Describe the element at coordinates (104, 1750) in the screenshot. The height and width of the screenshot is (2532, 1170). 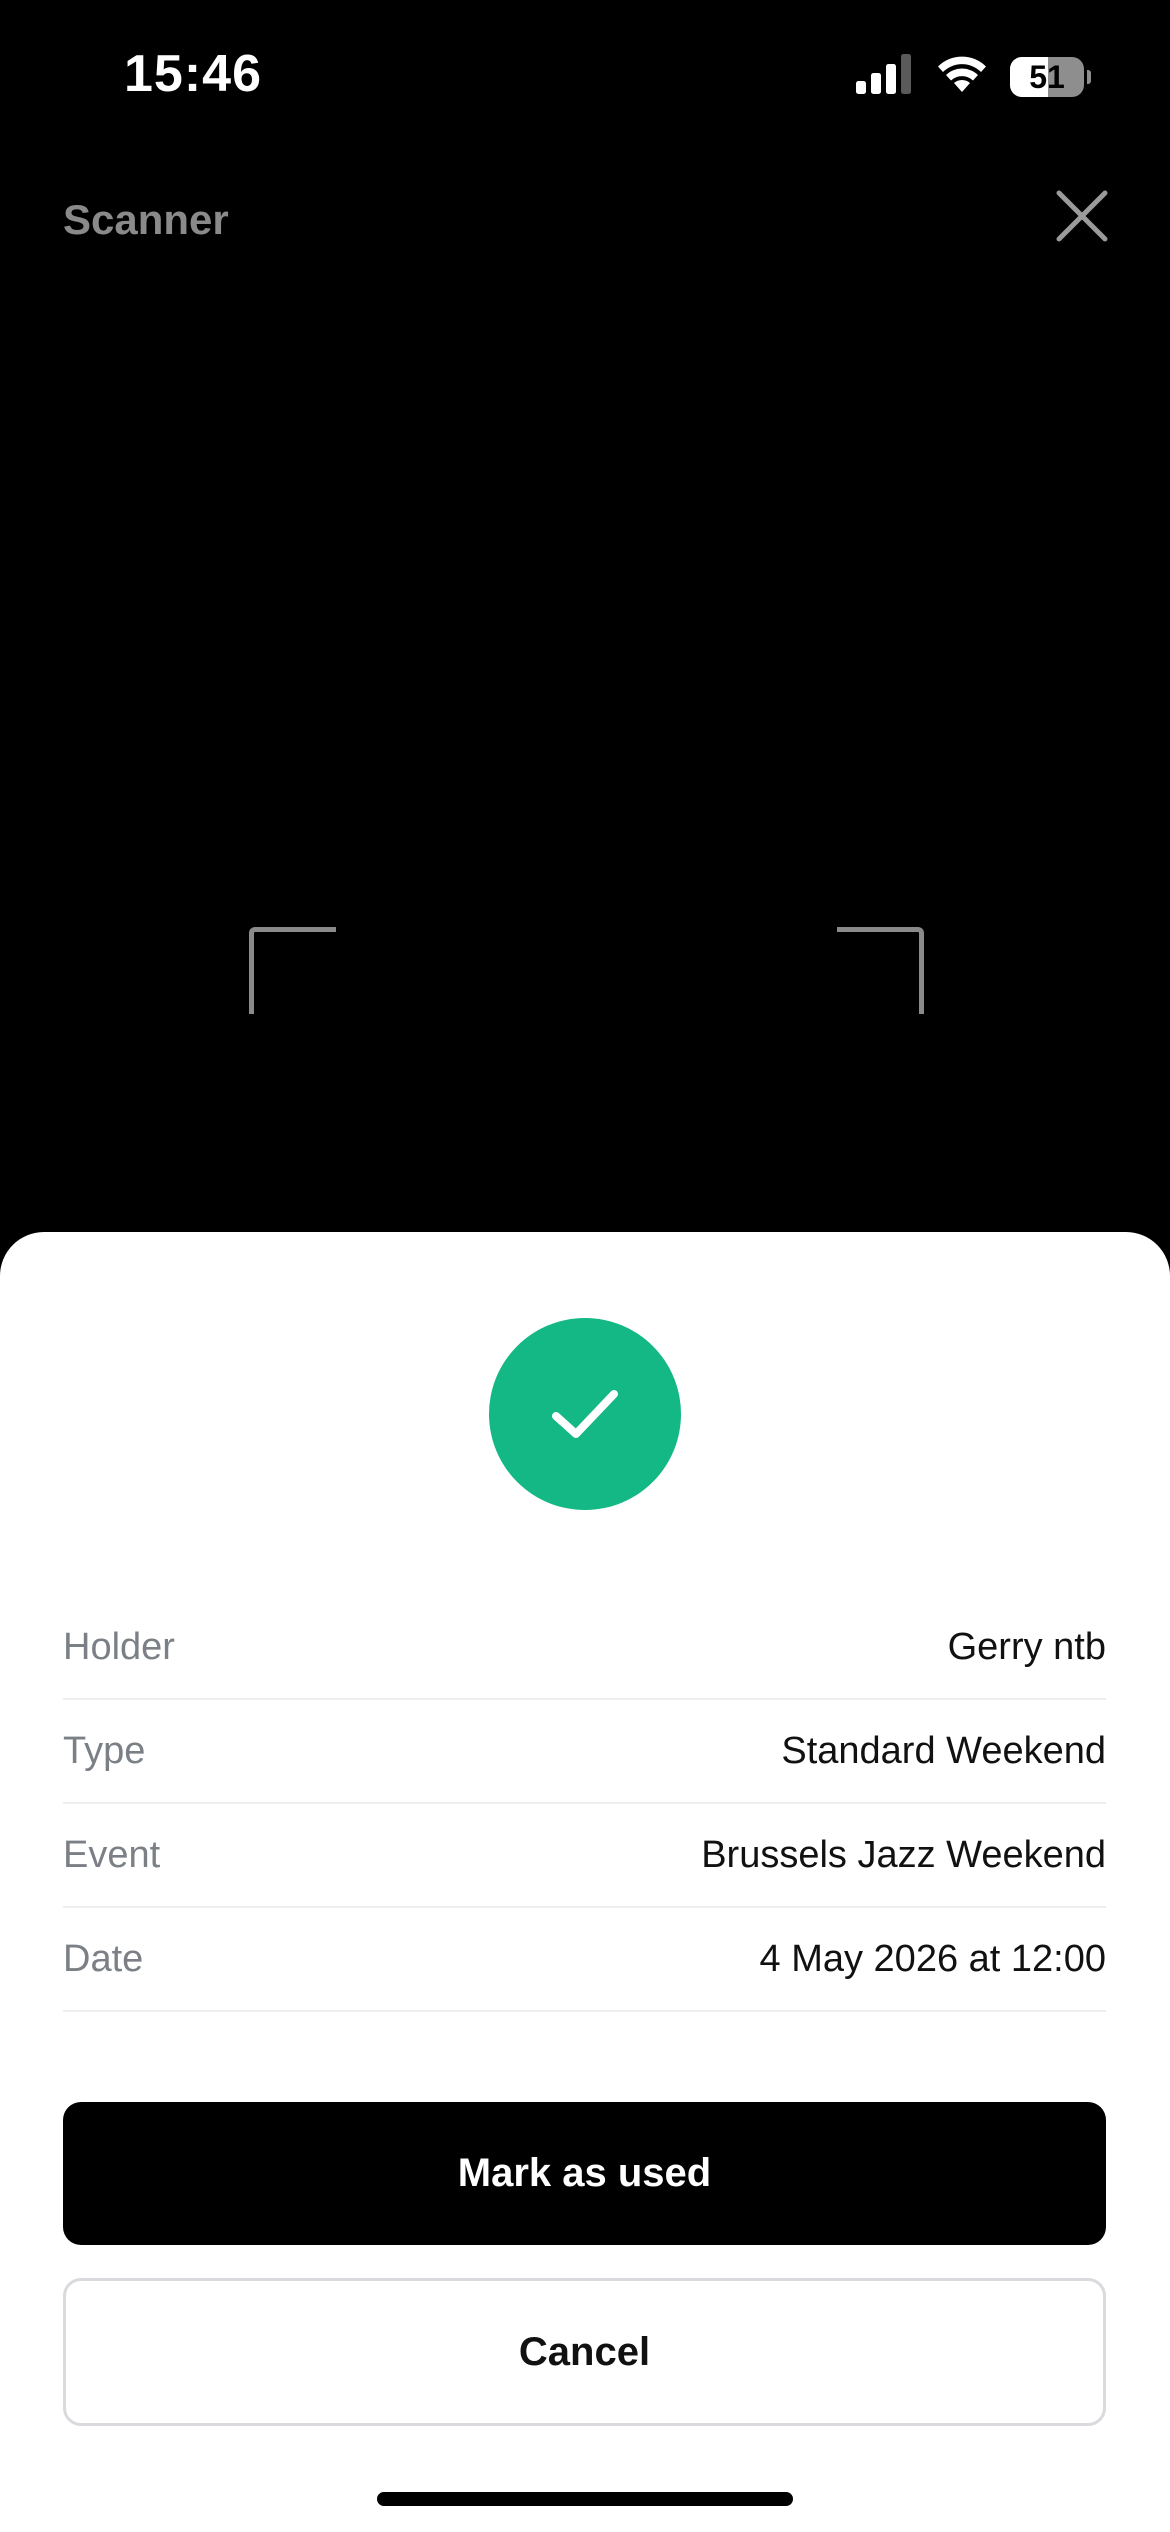
I see `detail-label: Type` at that location.